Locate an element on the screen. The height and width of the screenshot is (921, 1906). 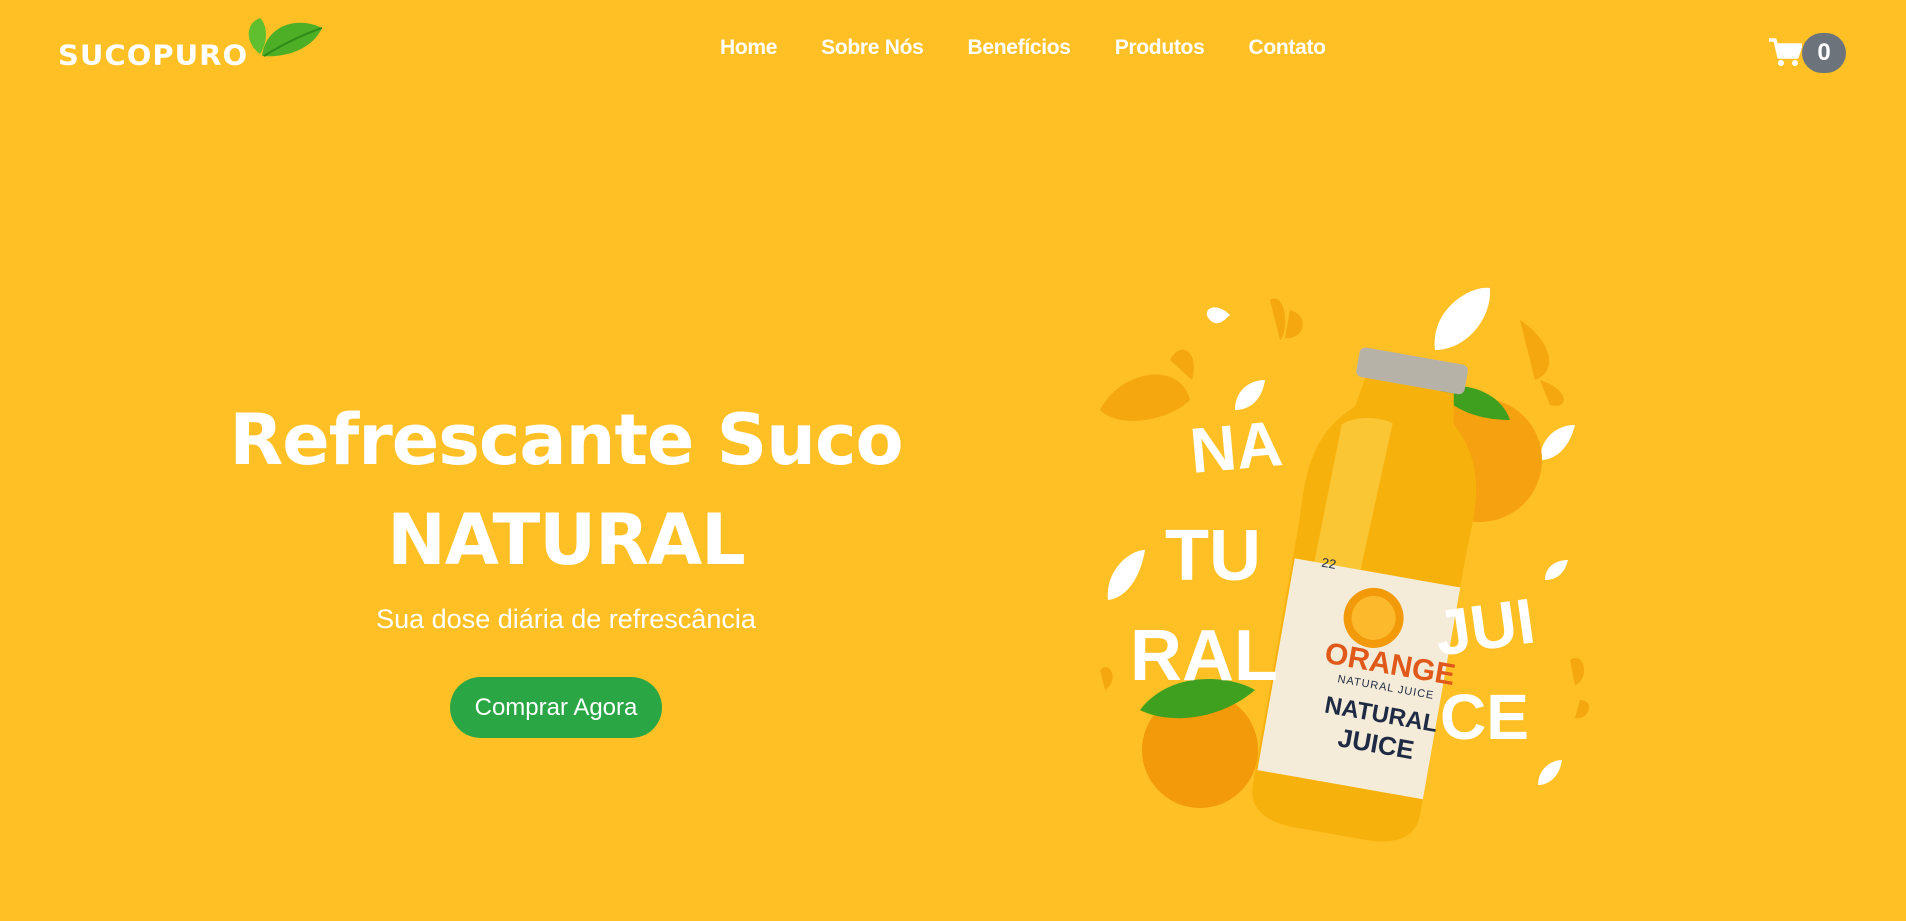
nav-produtos: Produtos is located at coordinates (1160, 48).